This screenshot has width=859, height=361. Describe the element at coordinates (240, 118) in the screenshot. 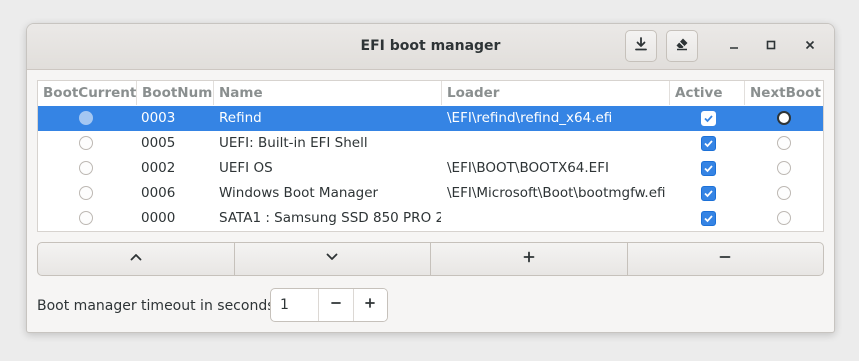

I see `name-cell: Refind` at that location.